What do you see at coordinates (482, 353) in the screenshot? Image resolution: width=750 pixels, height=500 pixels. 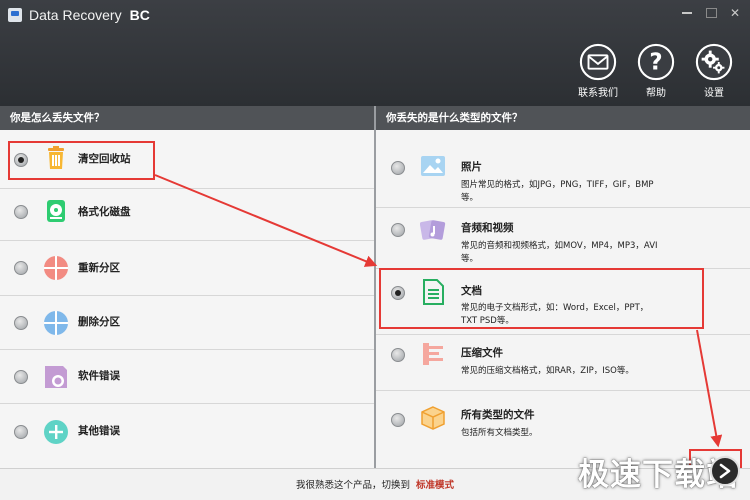 I see `option-label: 压缩文件` at bounding box center [482, 353].